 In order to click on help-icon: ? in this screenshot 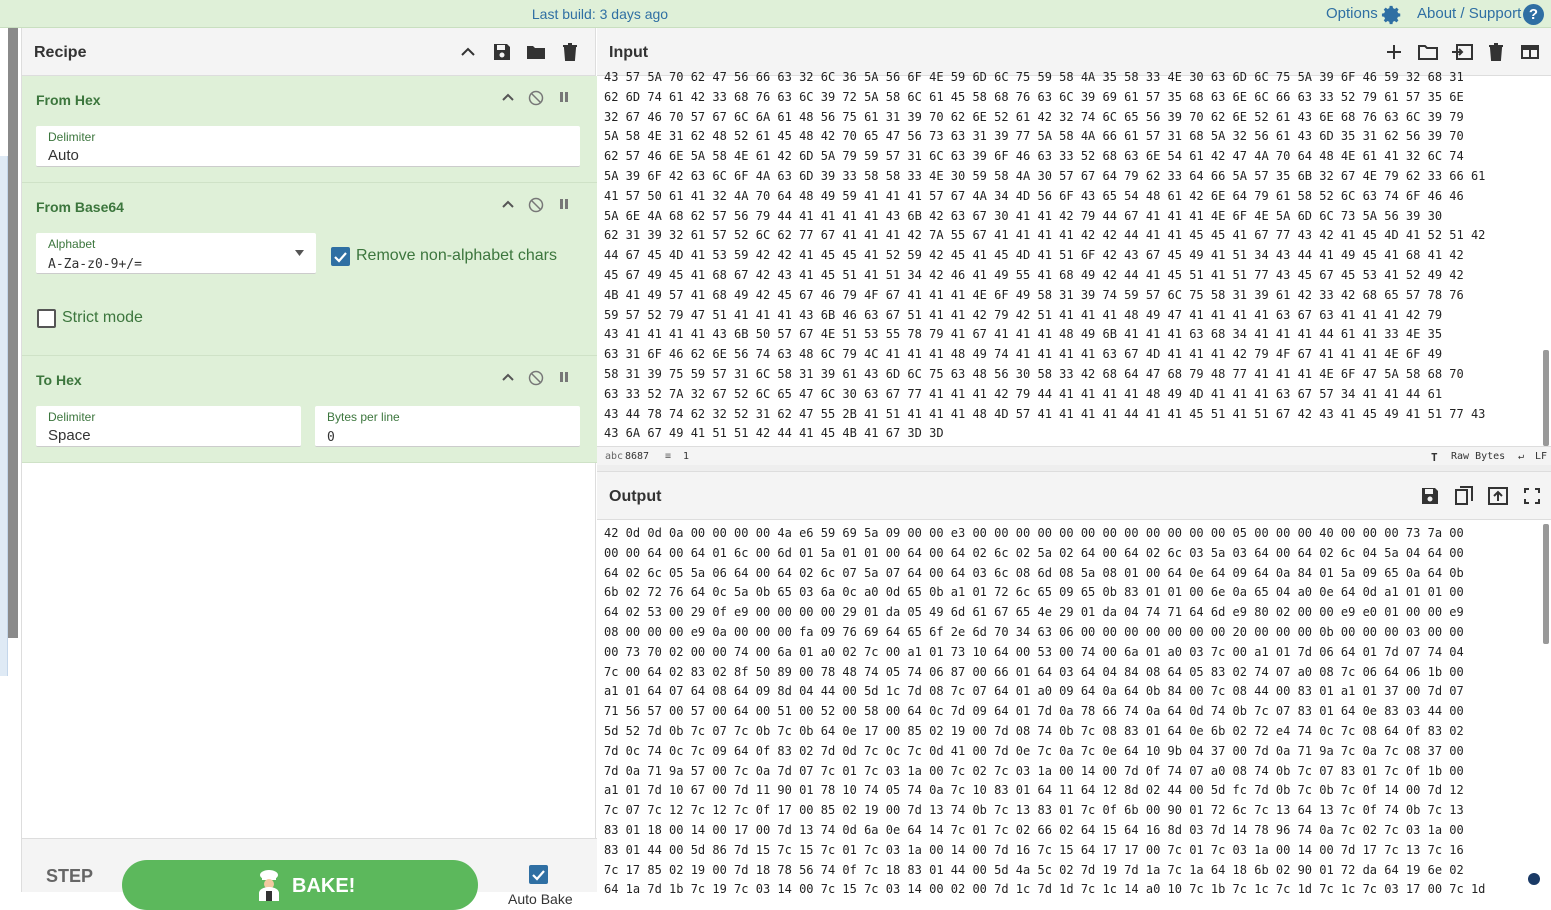, I will do `click(1533, 14)`.